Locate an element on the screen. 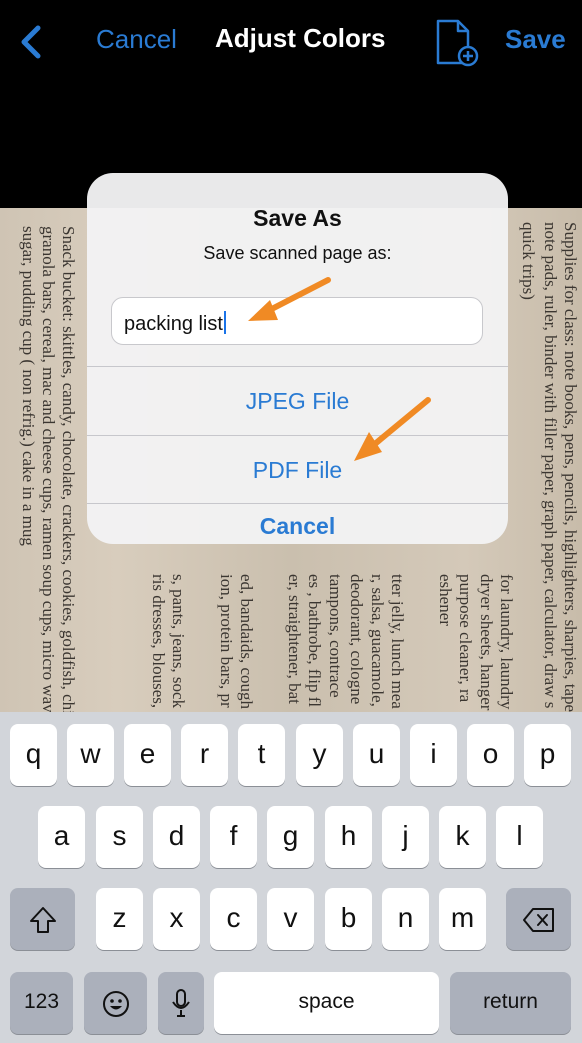 This screenshot has height=1043, width=582. key-k: k is located at coordinates (462, 837).